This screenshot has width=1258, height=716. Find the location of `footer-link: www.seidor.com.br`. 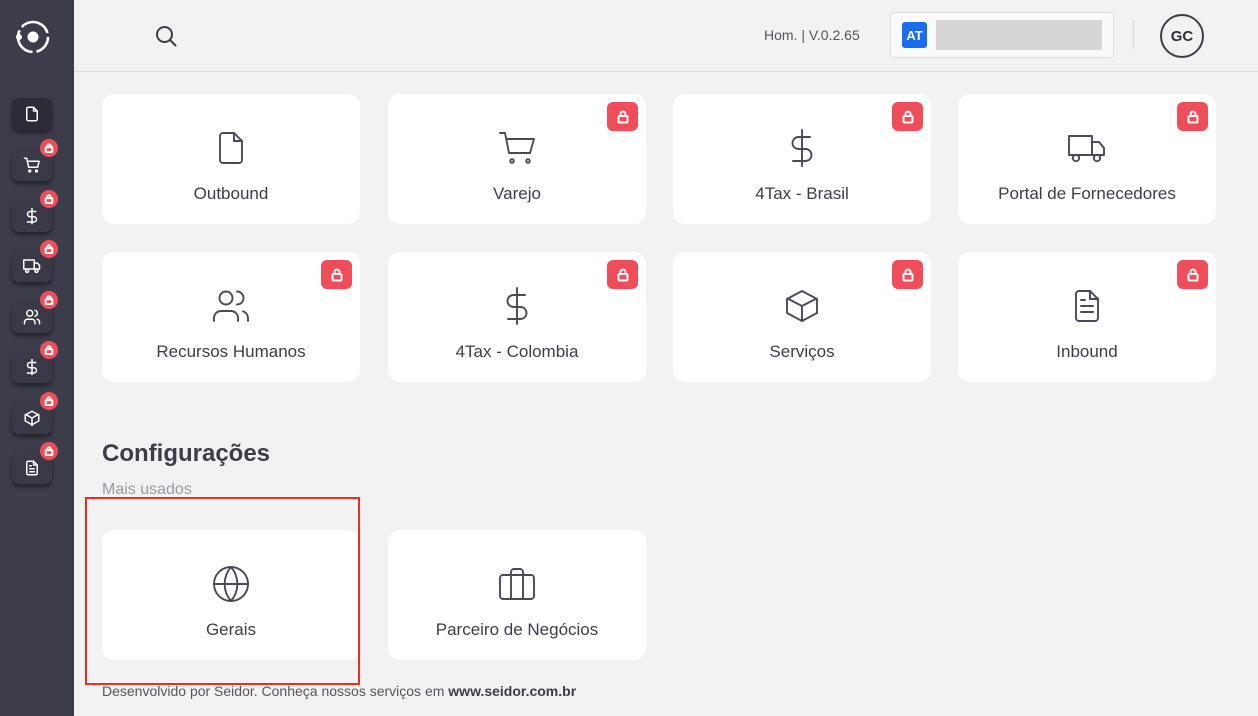

footer-link: www.seidor.com.br is located at coordinates (512, 691).